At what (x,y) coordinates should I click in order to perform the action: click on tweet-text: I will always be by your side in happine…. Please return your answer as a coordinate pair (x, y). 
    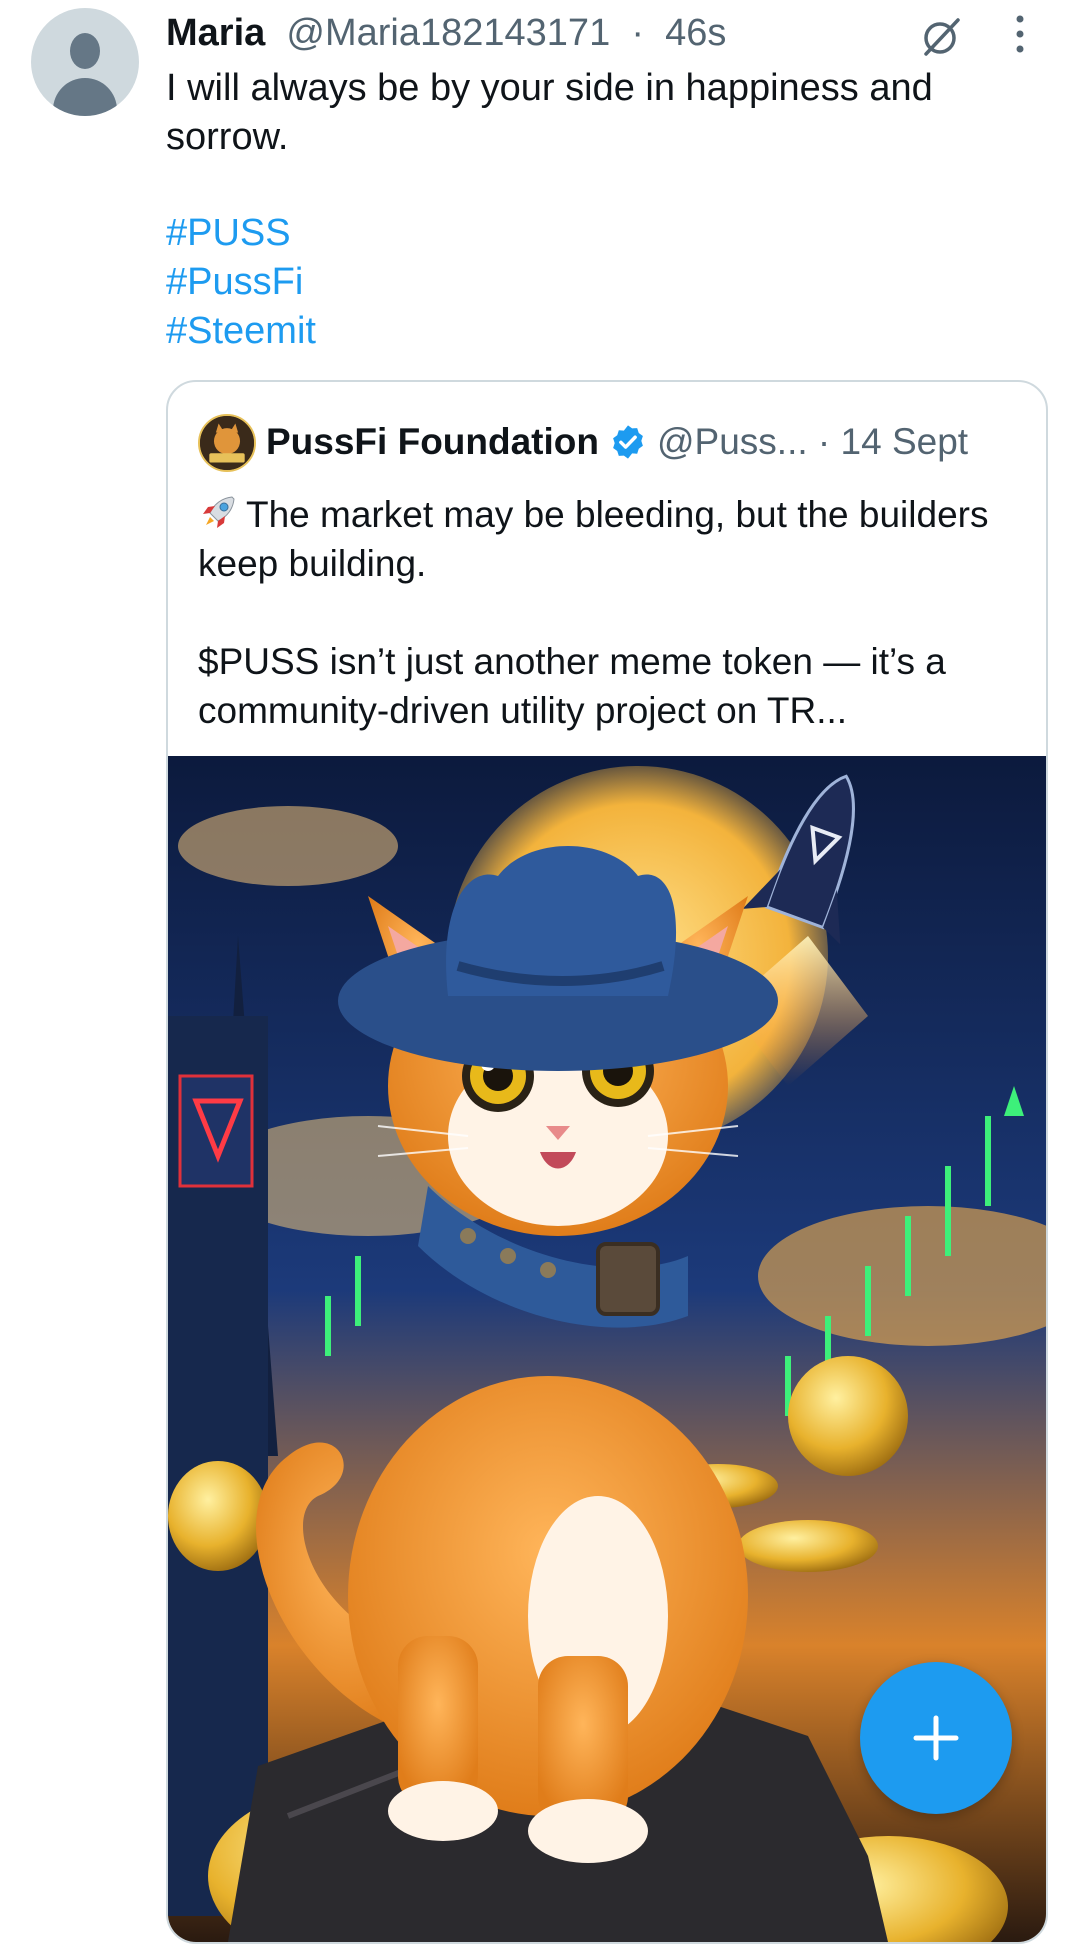
    Looking at the image, I should click on (549, 112).